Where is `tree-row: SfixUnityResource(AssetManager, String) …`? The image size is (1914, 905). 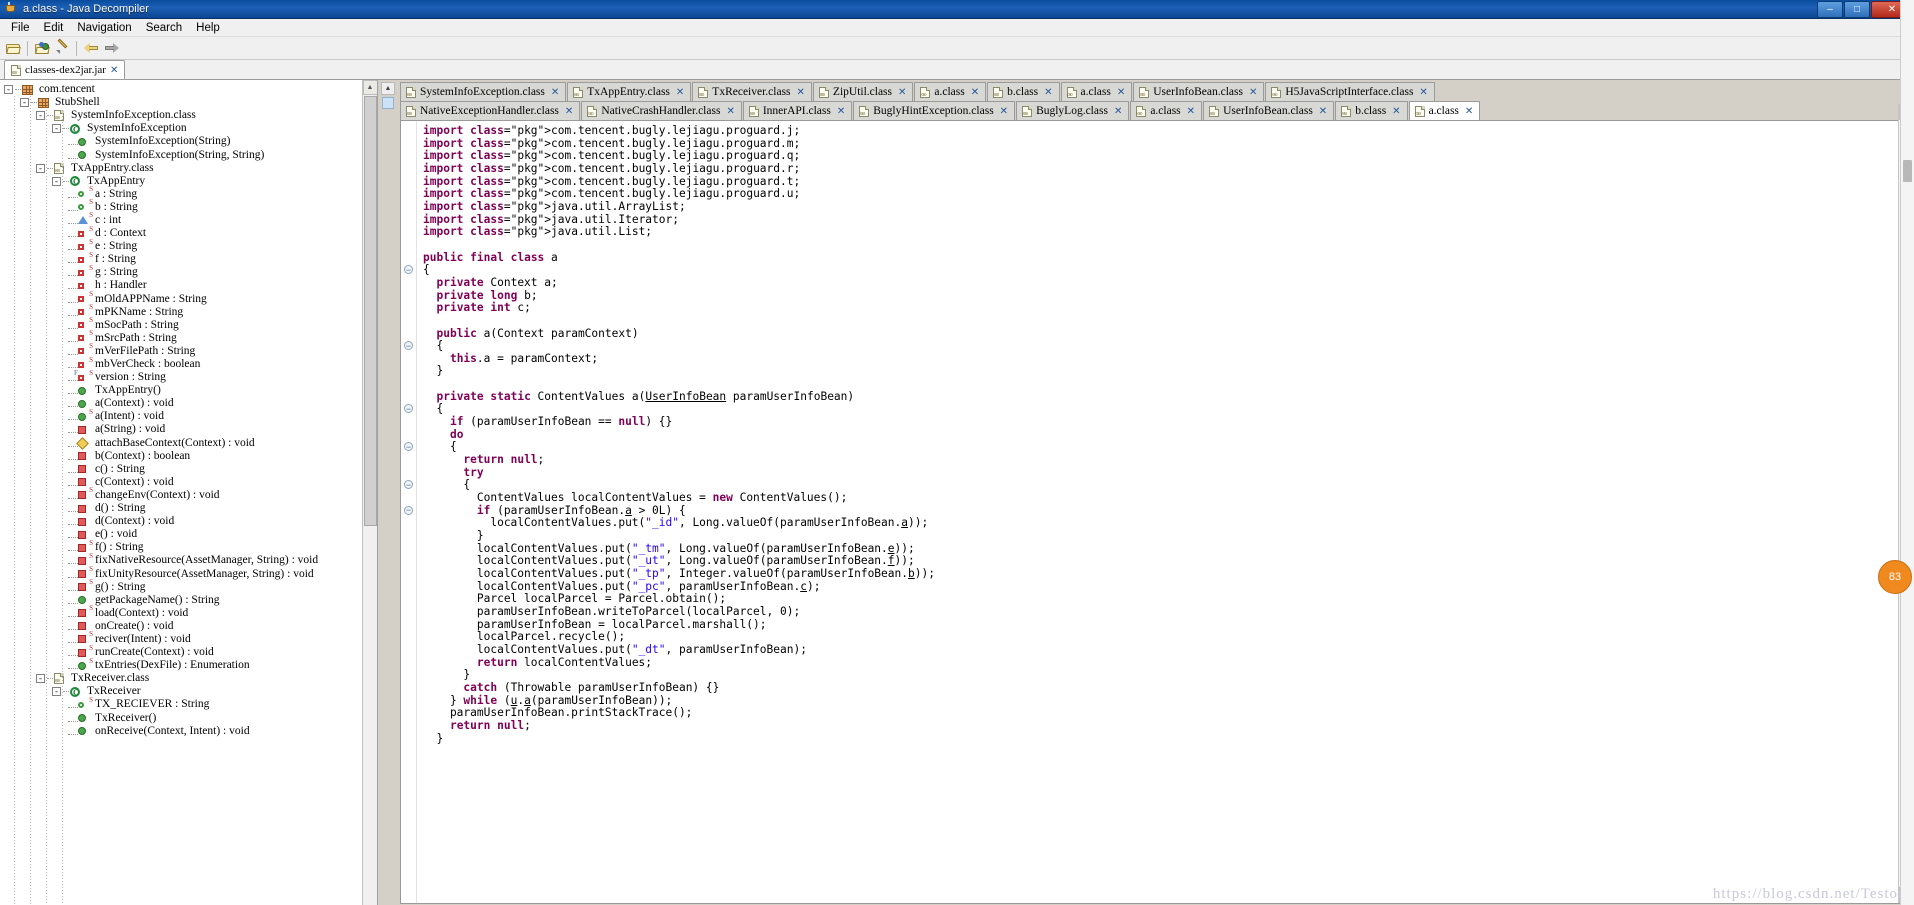
tree-row: SfixUnityResource(AssetManager, String) … is located at coordinates (188, 573).